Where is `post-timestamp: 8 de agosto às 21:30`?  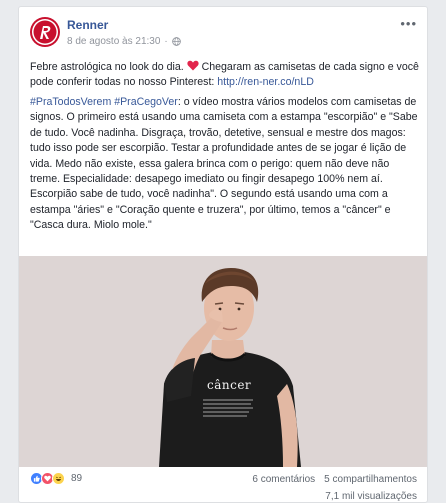 post-timestamp: 8 de agosto às 21:30 is located at coordinates (113, 41).